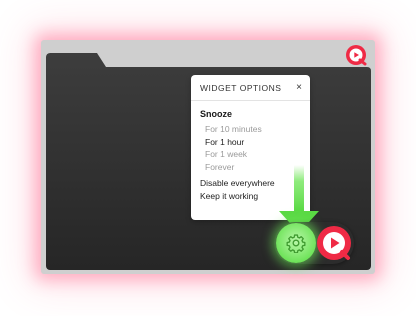  What do you see at coordinates (299, 87) in the screenshot?
I see `close-icon: ×` at bounding box center [299, 87].